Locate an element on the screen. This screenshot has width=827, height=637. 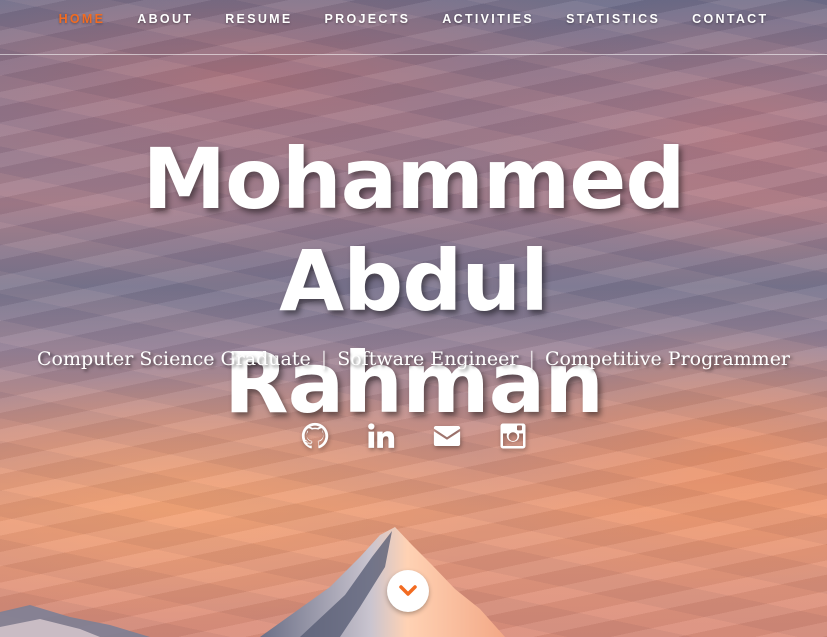
envelope-icon is located at coordinates (446, 436).